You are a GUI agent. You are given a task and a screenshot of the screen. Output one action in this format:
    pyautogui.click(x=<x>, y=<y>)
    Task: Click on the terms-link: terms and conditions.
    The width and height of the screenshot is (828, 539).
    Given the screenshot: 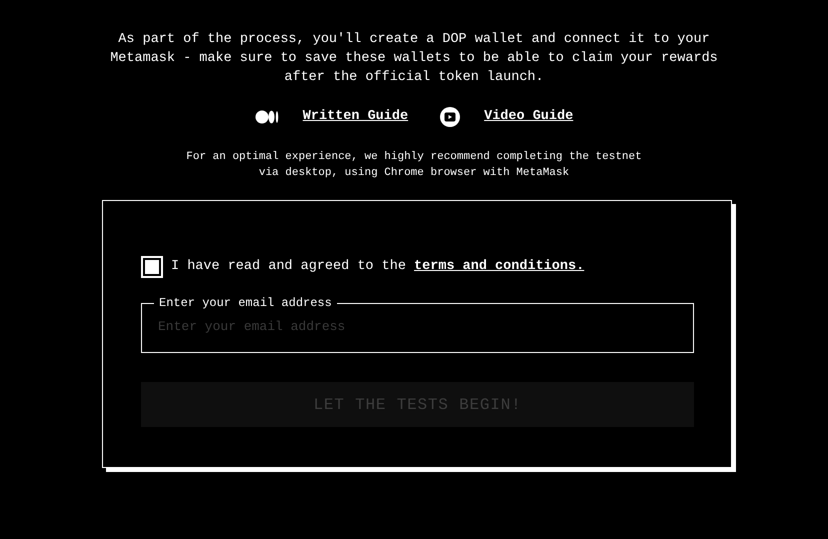 What is the action you would take?
    pyautogui.click(x=499, y=266)
    